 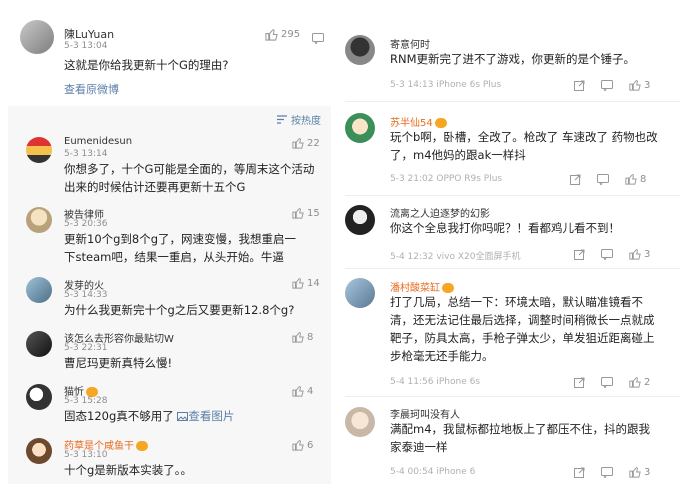 What do you see at coordinates (310, 391) in the screenshot?
I see `like-count: 4` at bounding box center [310, 391].